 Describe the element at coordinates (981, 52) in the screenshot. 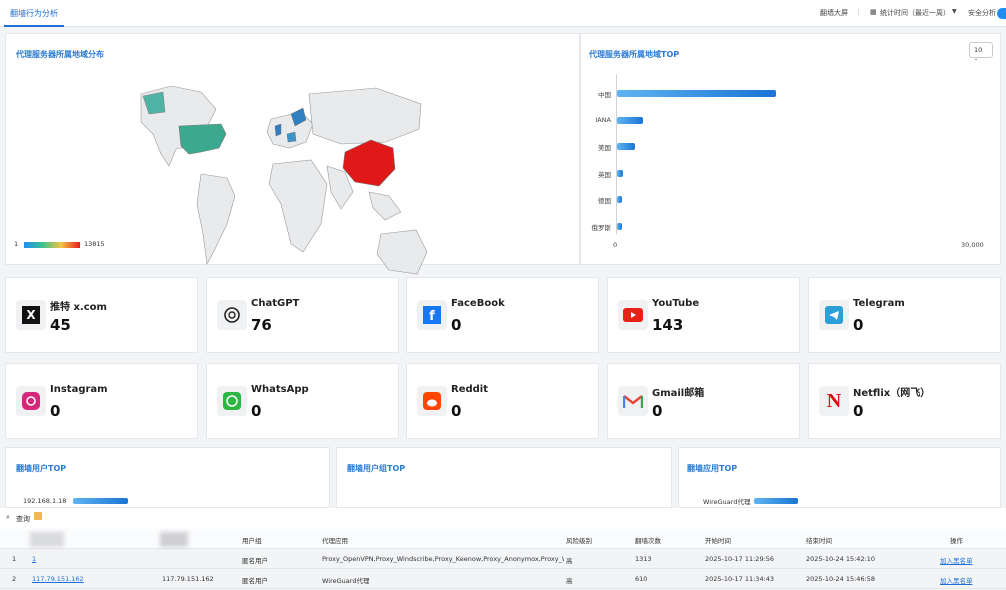

I see `topn-select: 10 ⌄` at that location.